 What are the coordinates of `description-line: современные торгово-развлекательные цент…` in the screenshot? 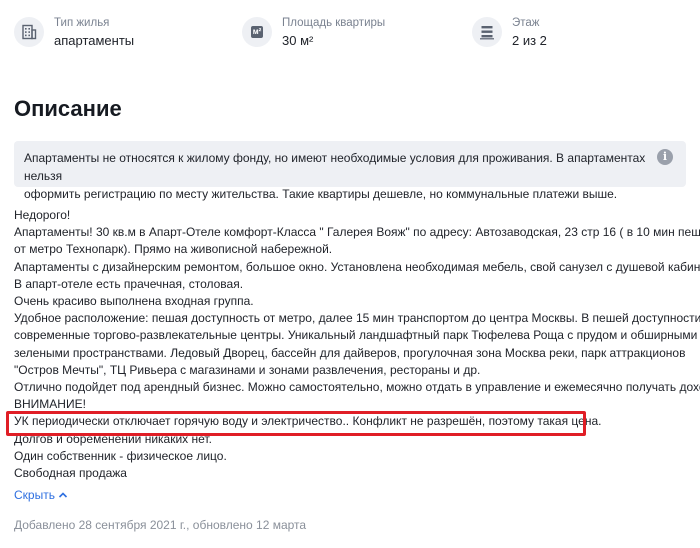 It's located at (356, 335).